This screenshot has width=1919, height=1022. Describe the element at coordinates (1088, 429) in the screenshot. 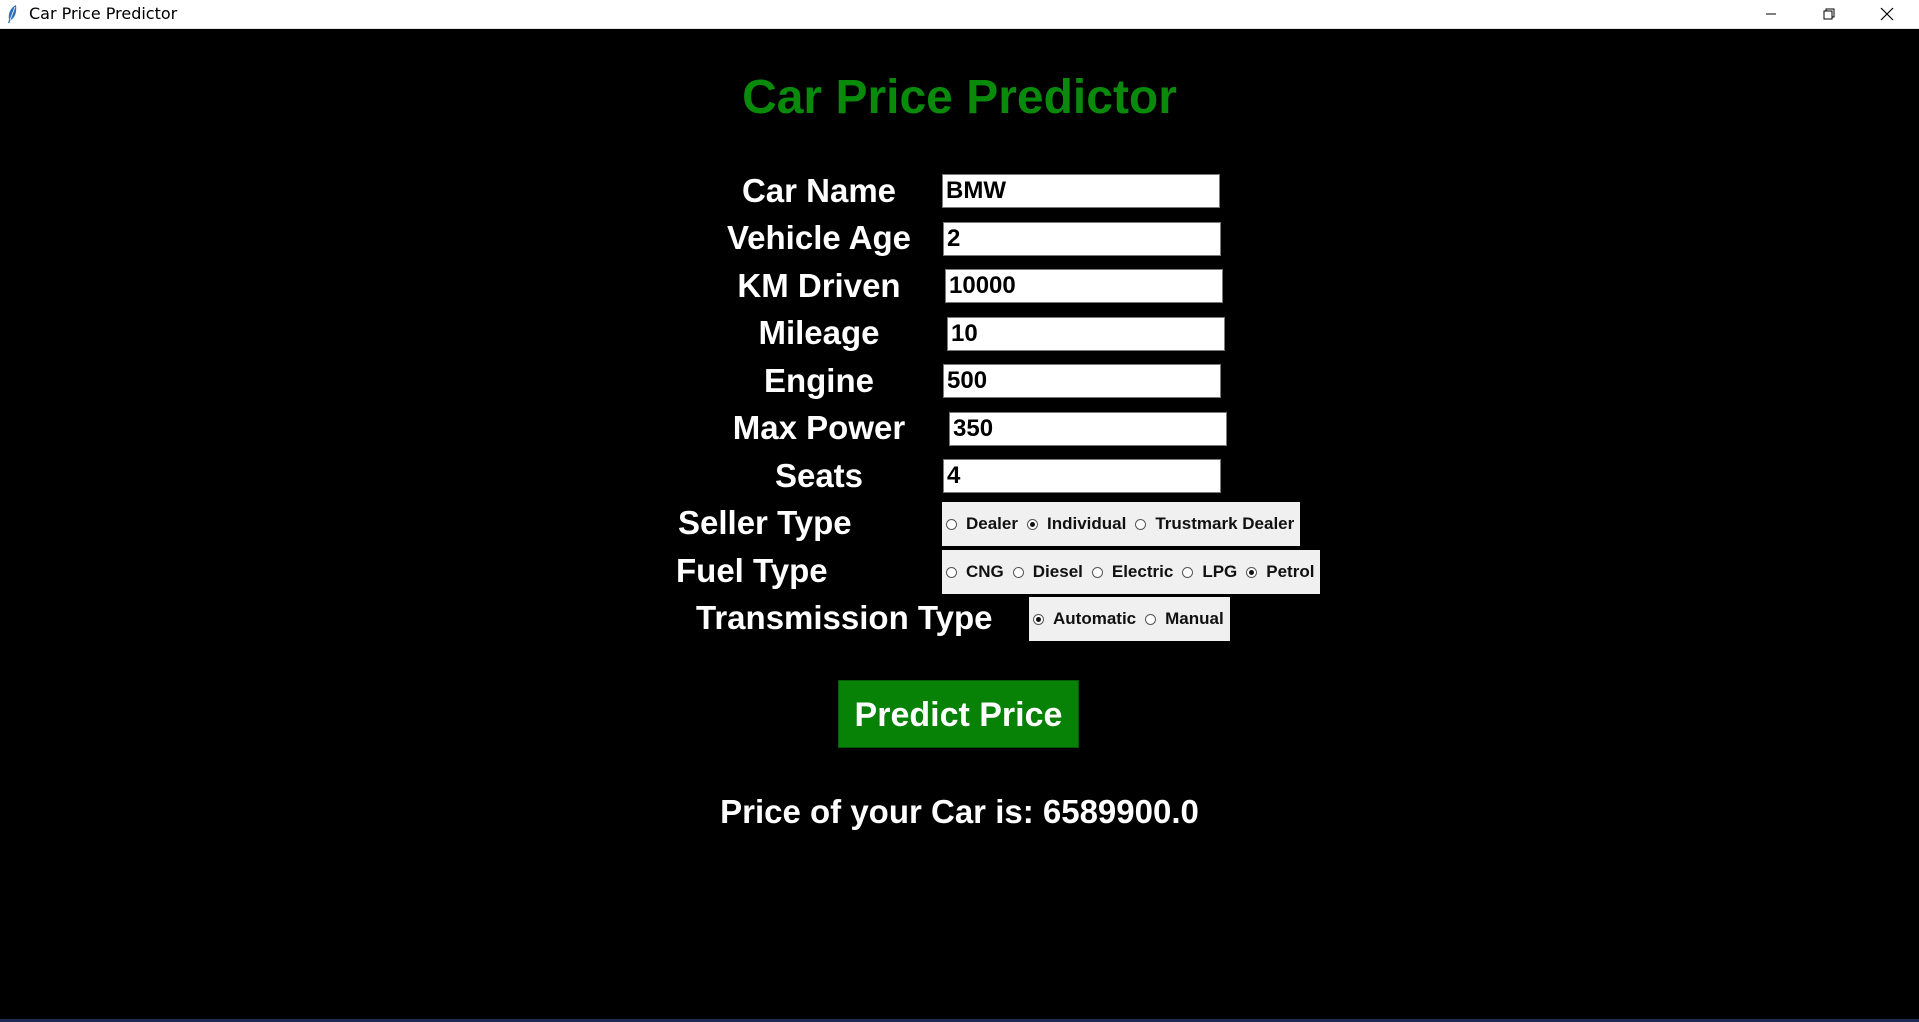

I see `max-power-input` at that location.